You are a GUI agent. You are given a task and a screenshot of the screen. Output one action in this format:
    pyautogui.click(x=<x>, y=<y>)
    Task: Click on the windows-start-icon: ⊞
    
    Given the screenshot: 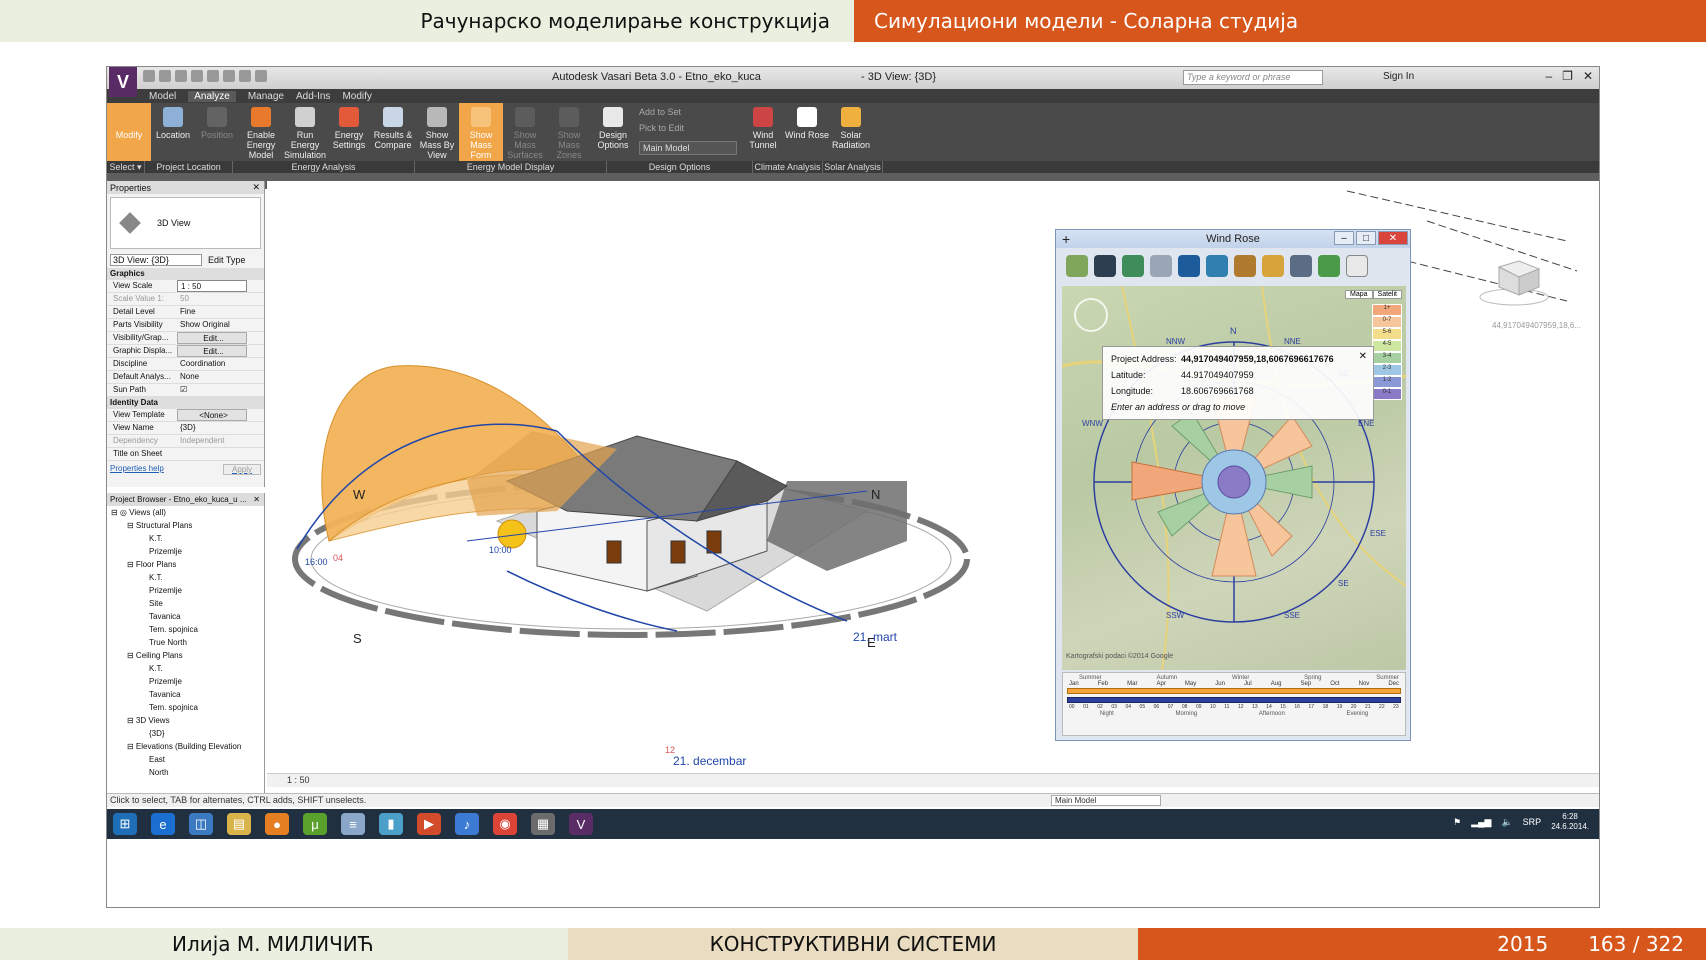 What is the action you would take?
    pyautogui.click(x=125, y=824)
    